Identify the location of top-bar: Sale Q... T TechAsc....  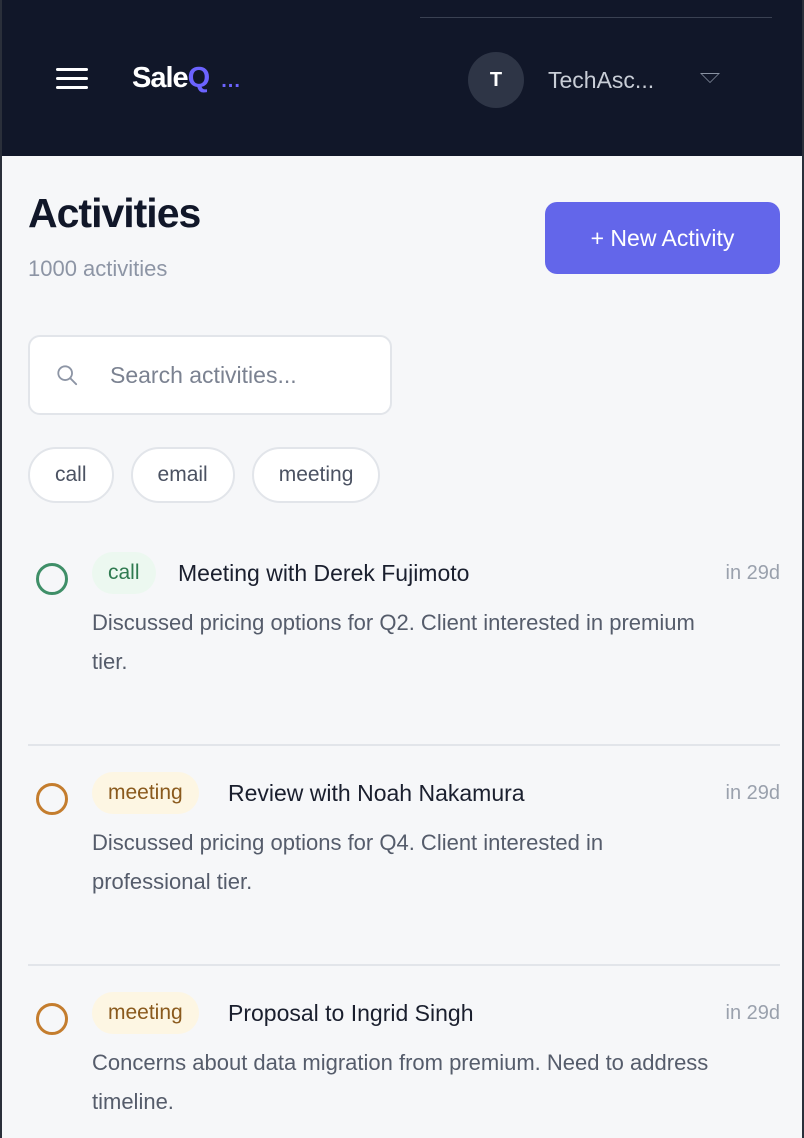
(402, 78).